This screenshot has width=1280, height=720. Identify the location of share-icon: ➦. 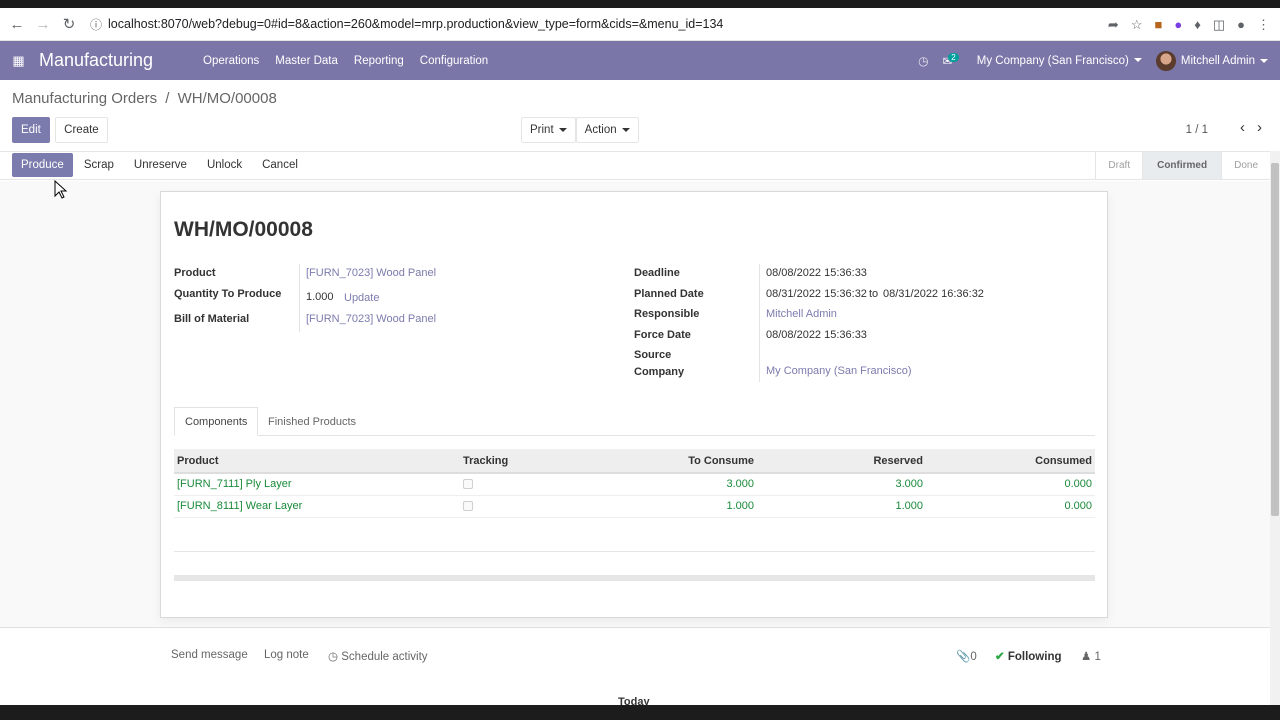
(1113, 25).